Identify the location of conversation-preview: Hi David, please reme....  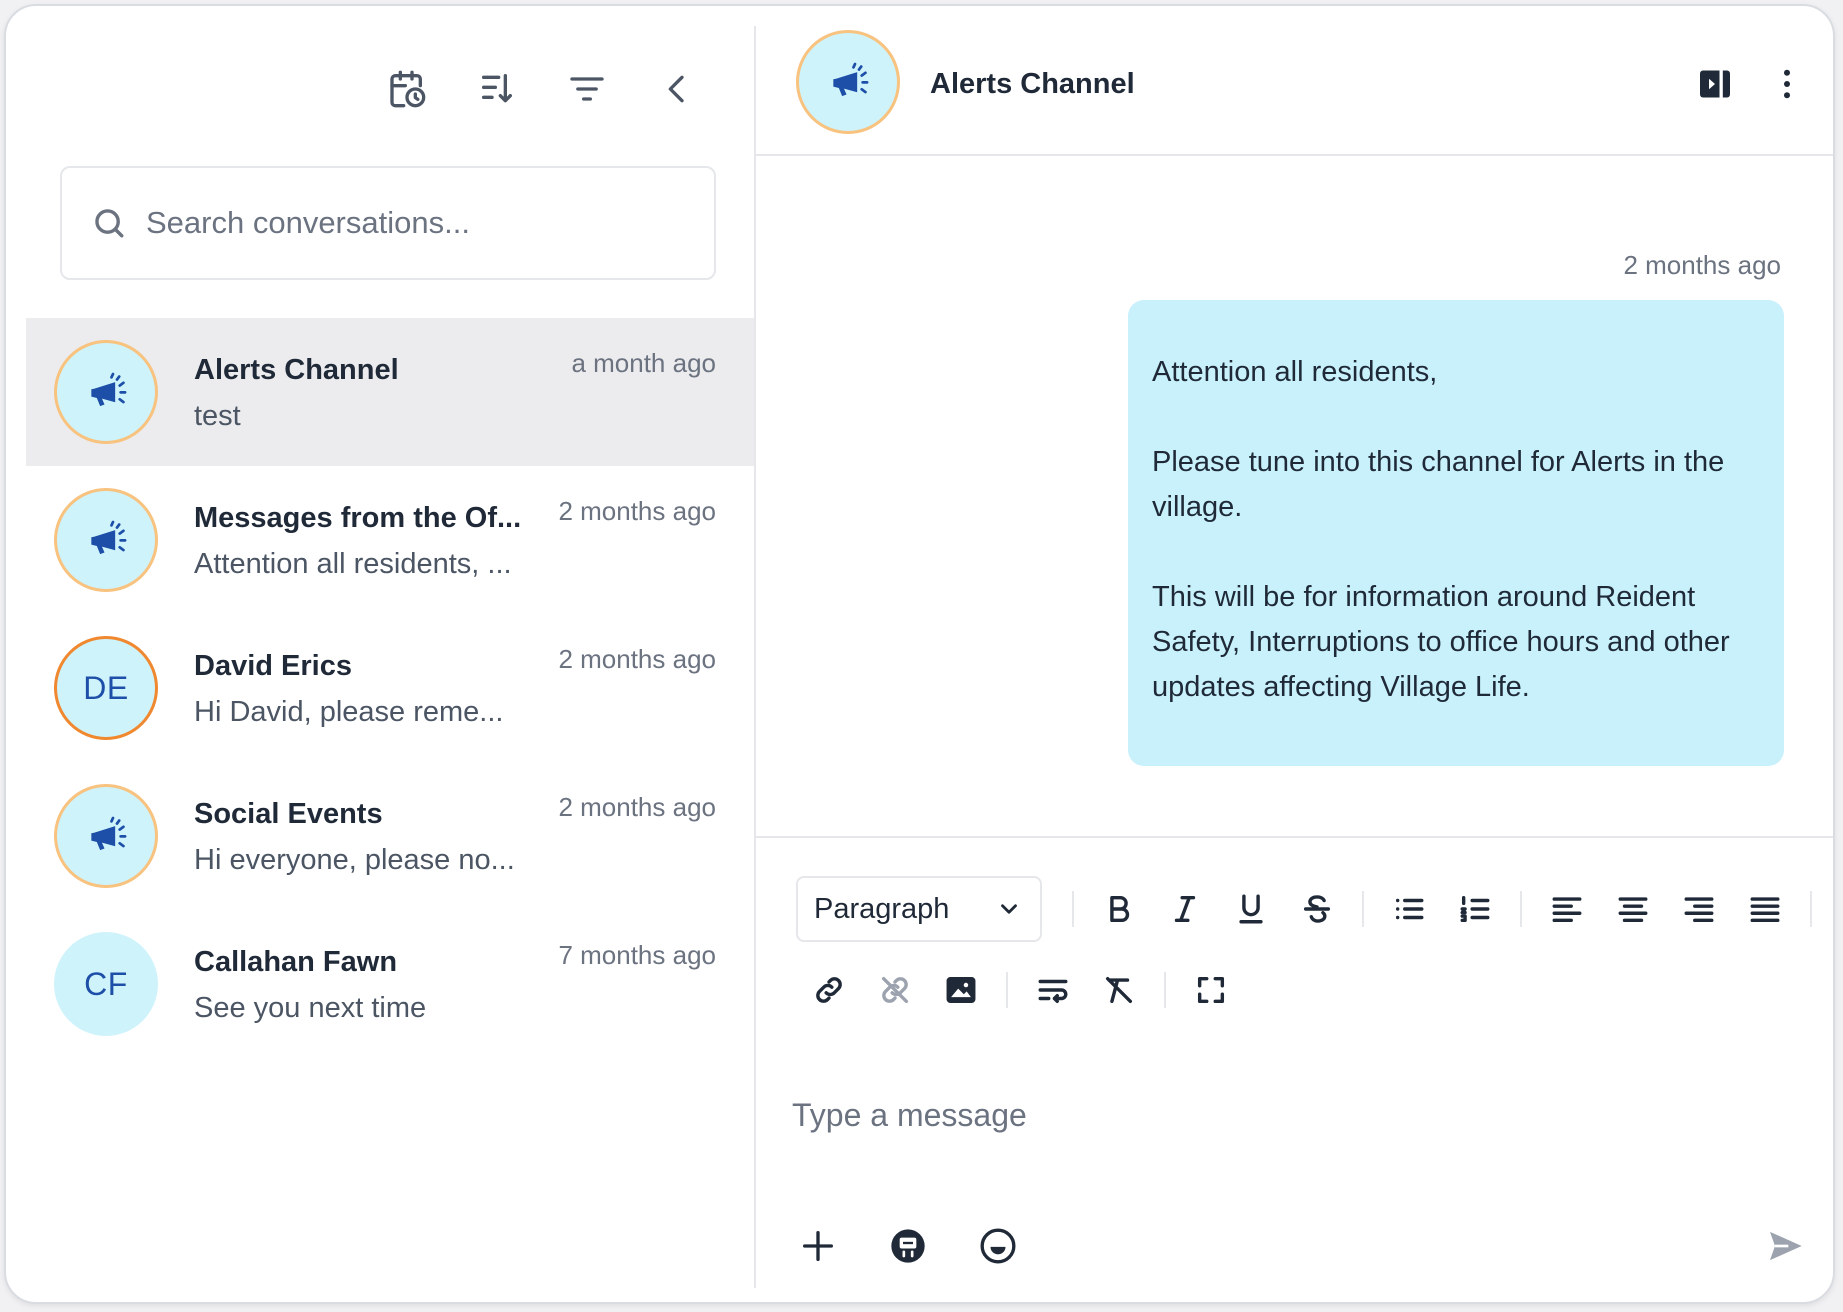
(349, 712).